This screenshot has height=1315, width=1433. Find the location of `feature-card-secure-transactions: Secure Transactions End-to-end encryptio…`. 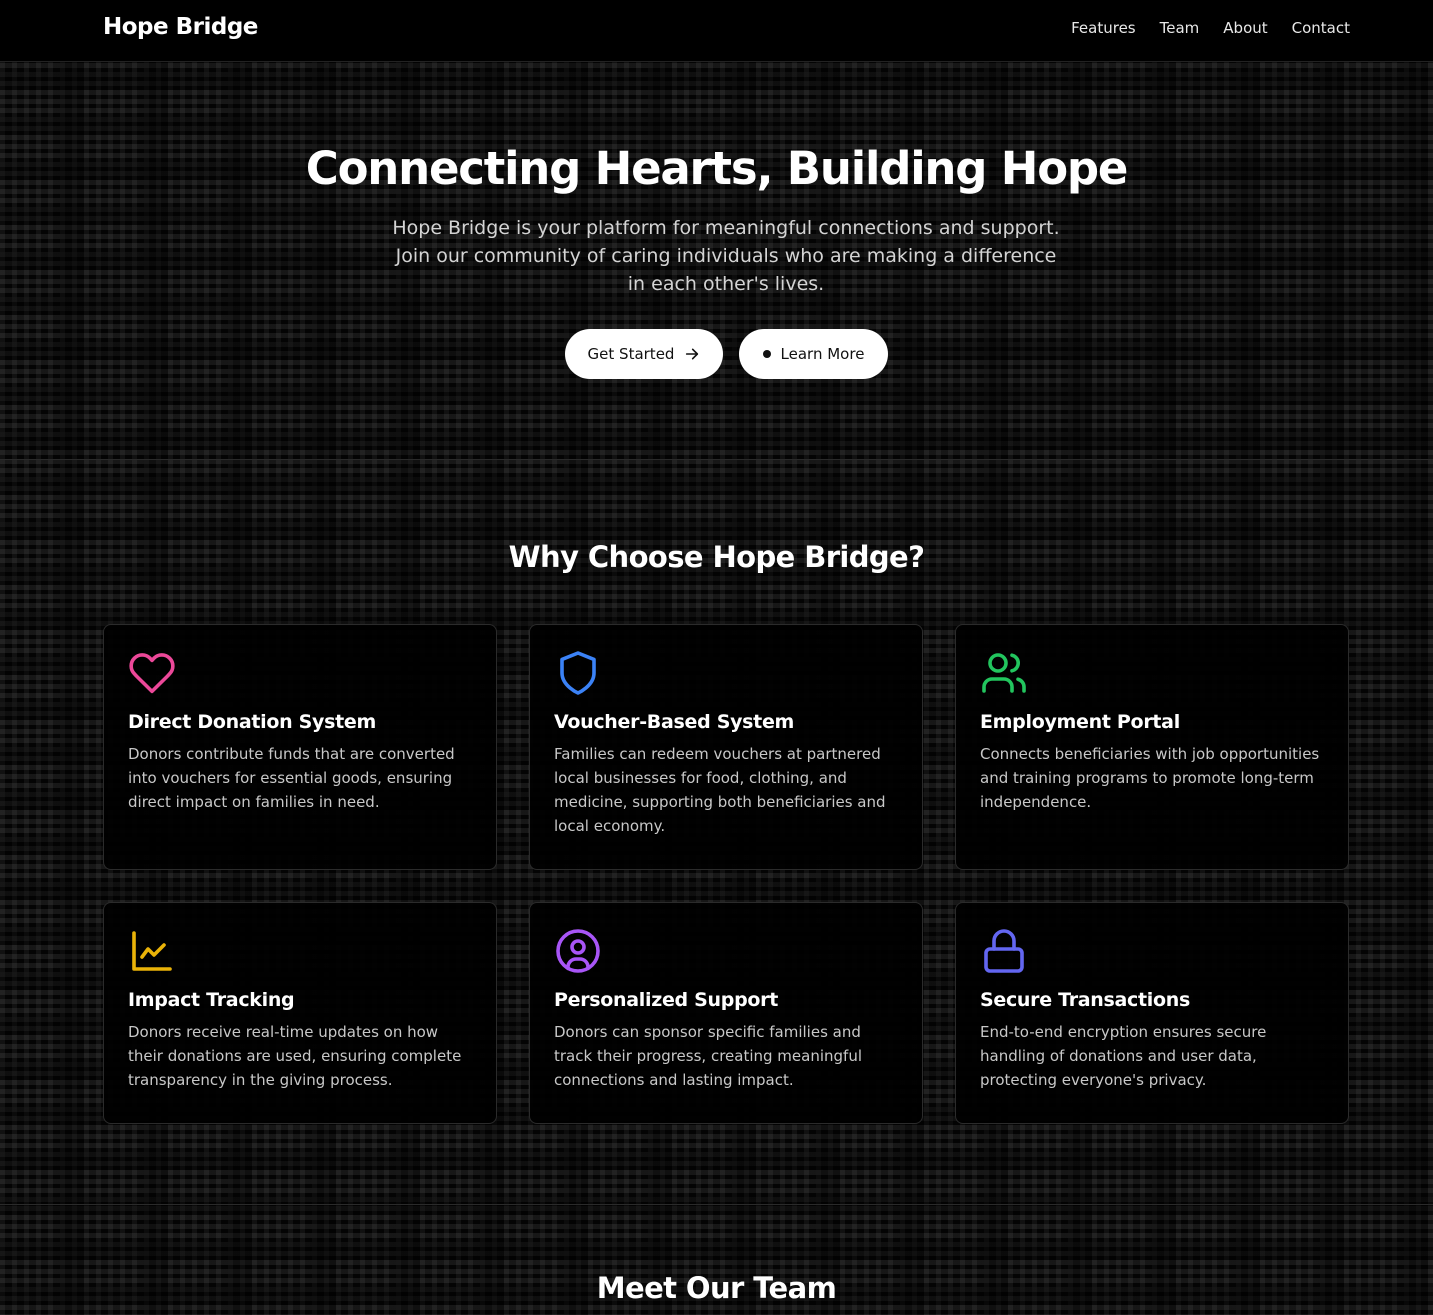

feature-card-secure-transactions: Secure Transactions End-to-end encryptio… is located at coordinates (1152, 1013).